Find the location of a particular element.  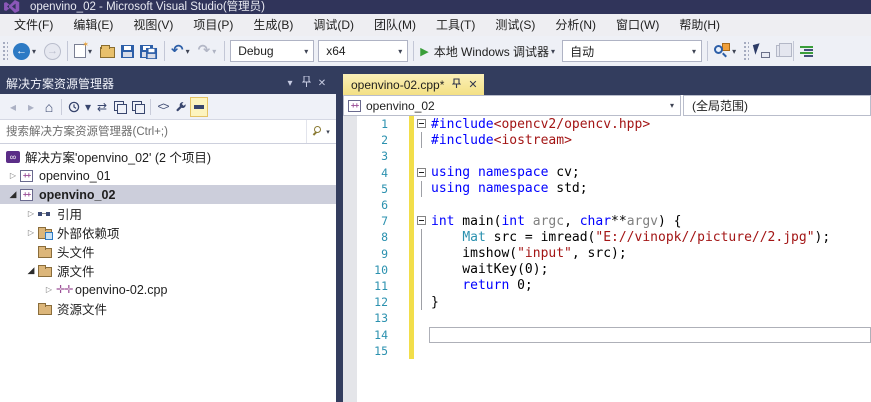

solution-explorer-header: 解决方案资源管理器 ▾ ✕ is located at coordinates (168, 83).